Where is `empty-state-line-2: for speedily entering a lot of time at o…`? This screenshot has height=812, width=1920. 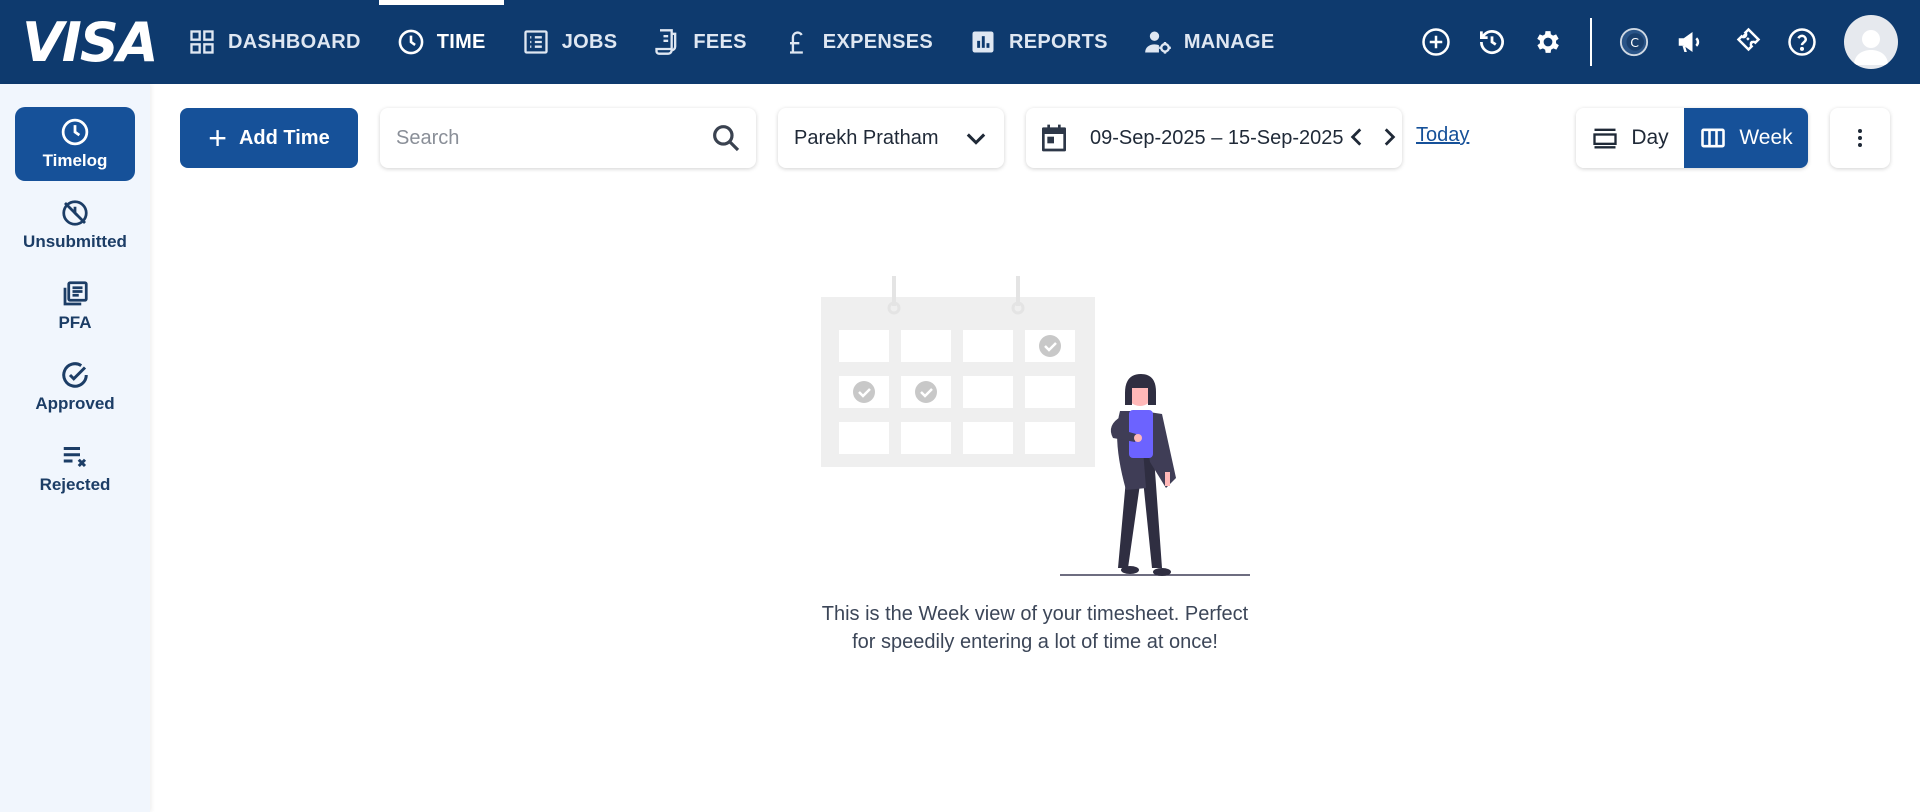 empty-state-line-2: for speedily entering a lot of time at o… is located at coordinates (1035, 642).